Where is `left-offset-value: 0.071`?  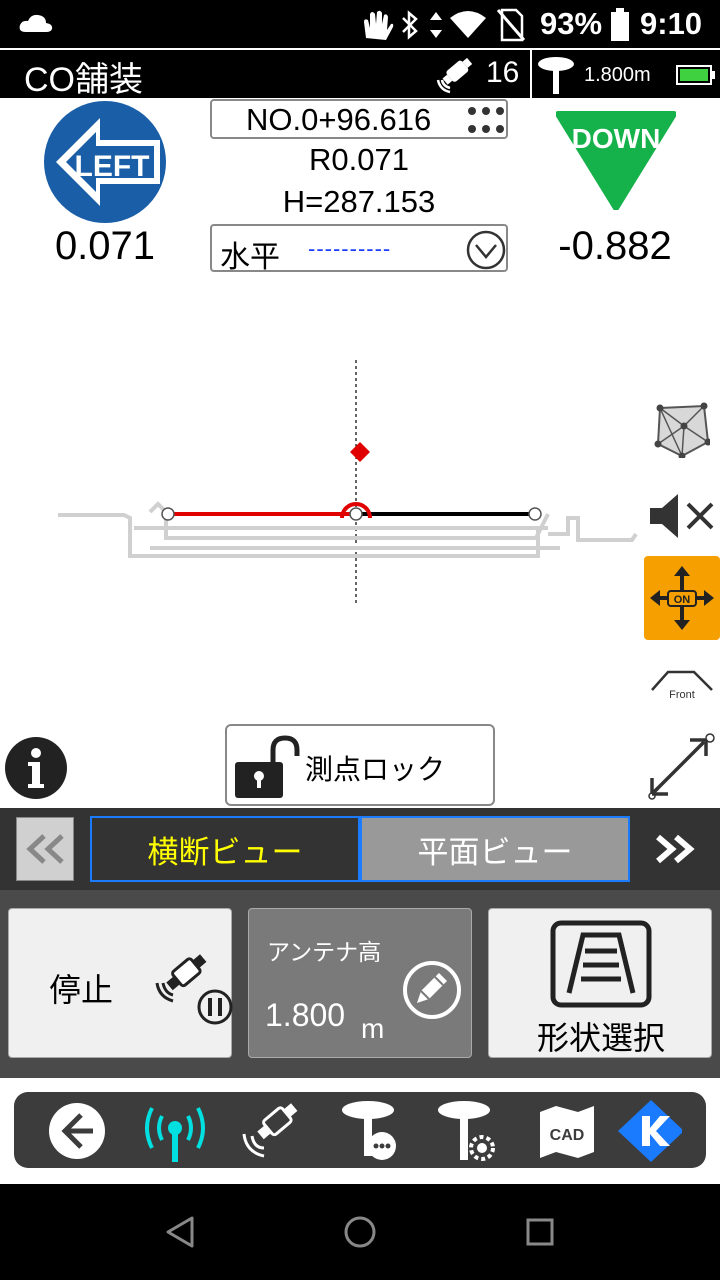
left-offset-value: 0.071 is located at coordinates (105, 246).